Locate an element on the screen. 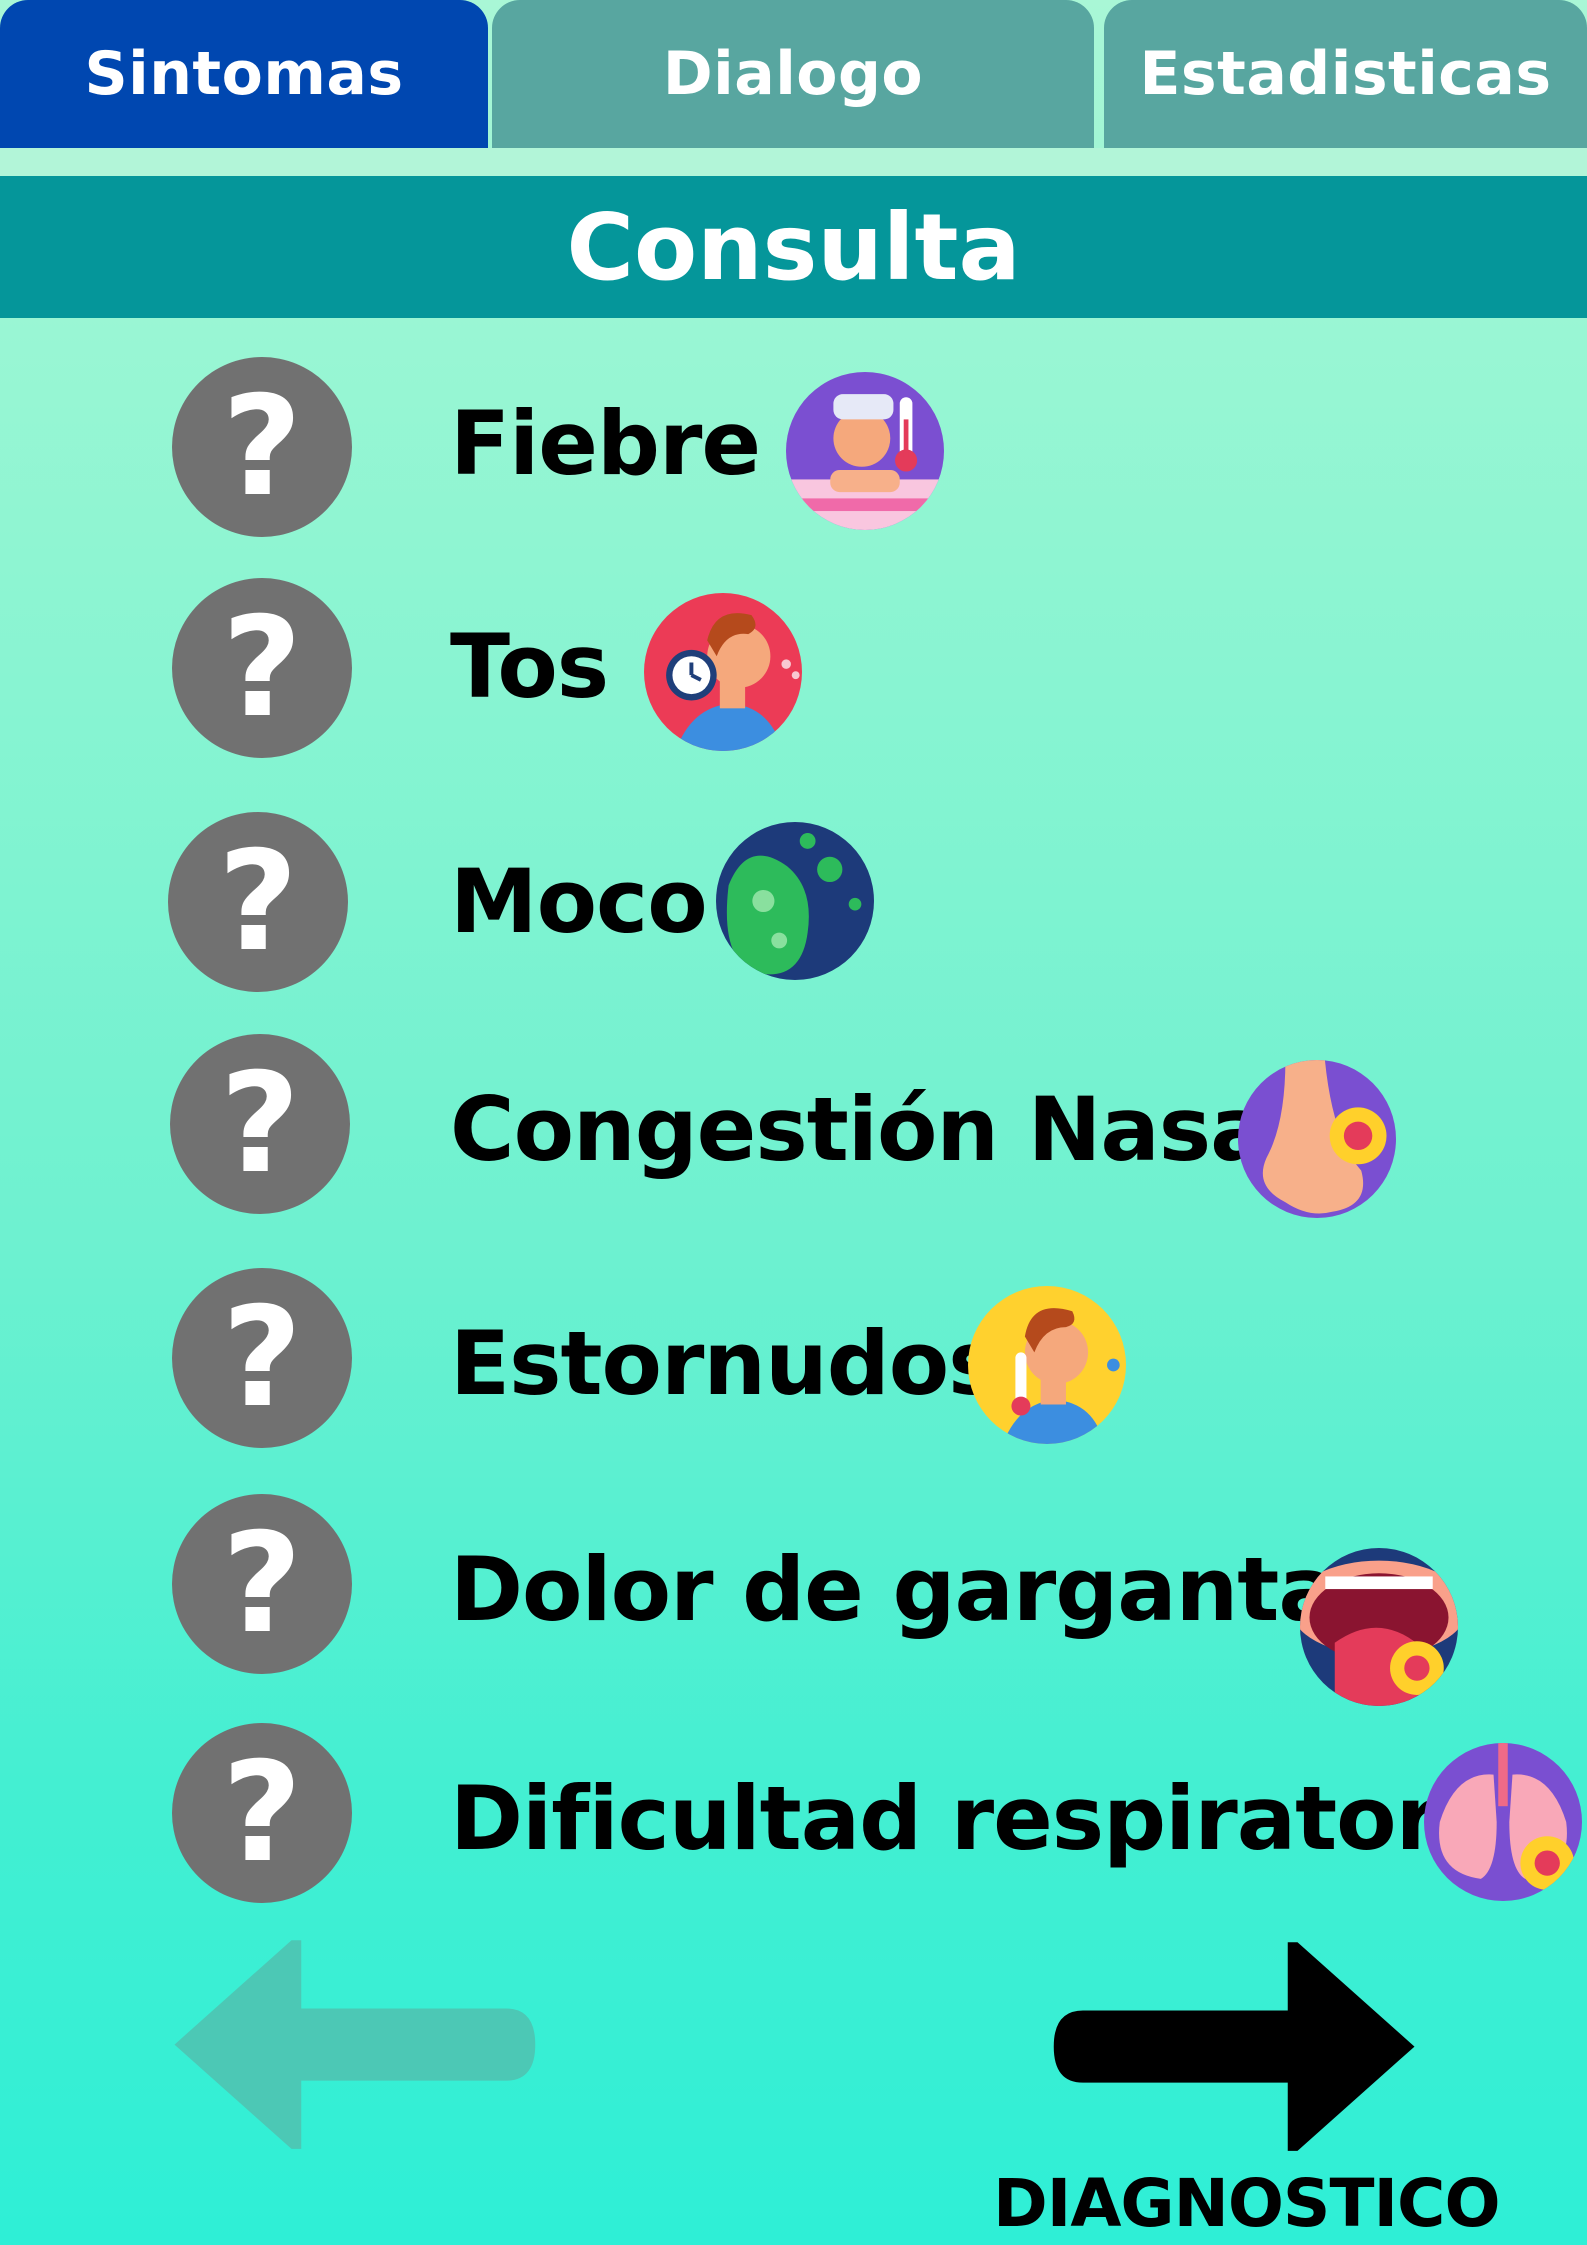 Image resolution: width=1587 pixels, height=2245 pixels. cough-icon is located at coordinates (723, 672).